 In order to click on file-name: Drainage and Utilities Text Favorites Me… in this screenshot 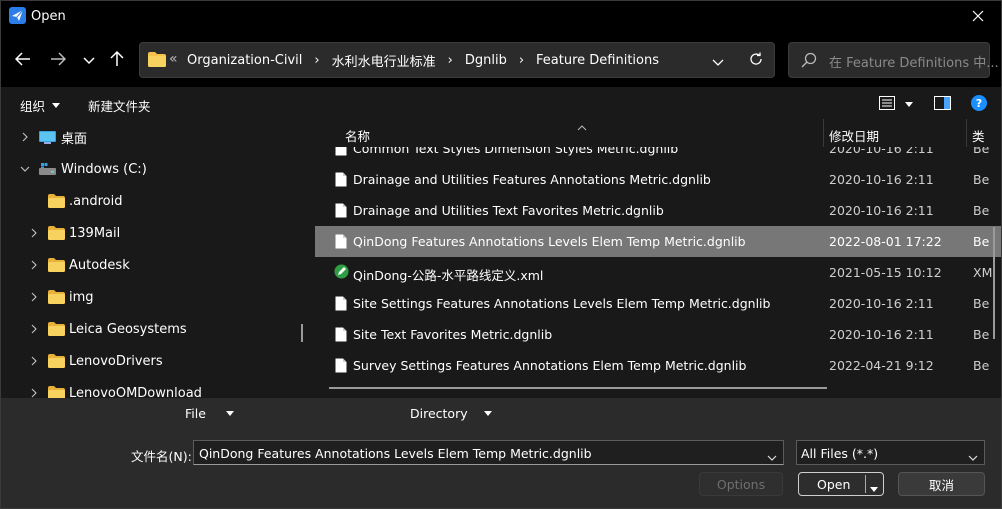, I will do `click(508, 210)`.